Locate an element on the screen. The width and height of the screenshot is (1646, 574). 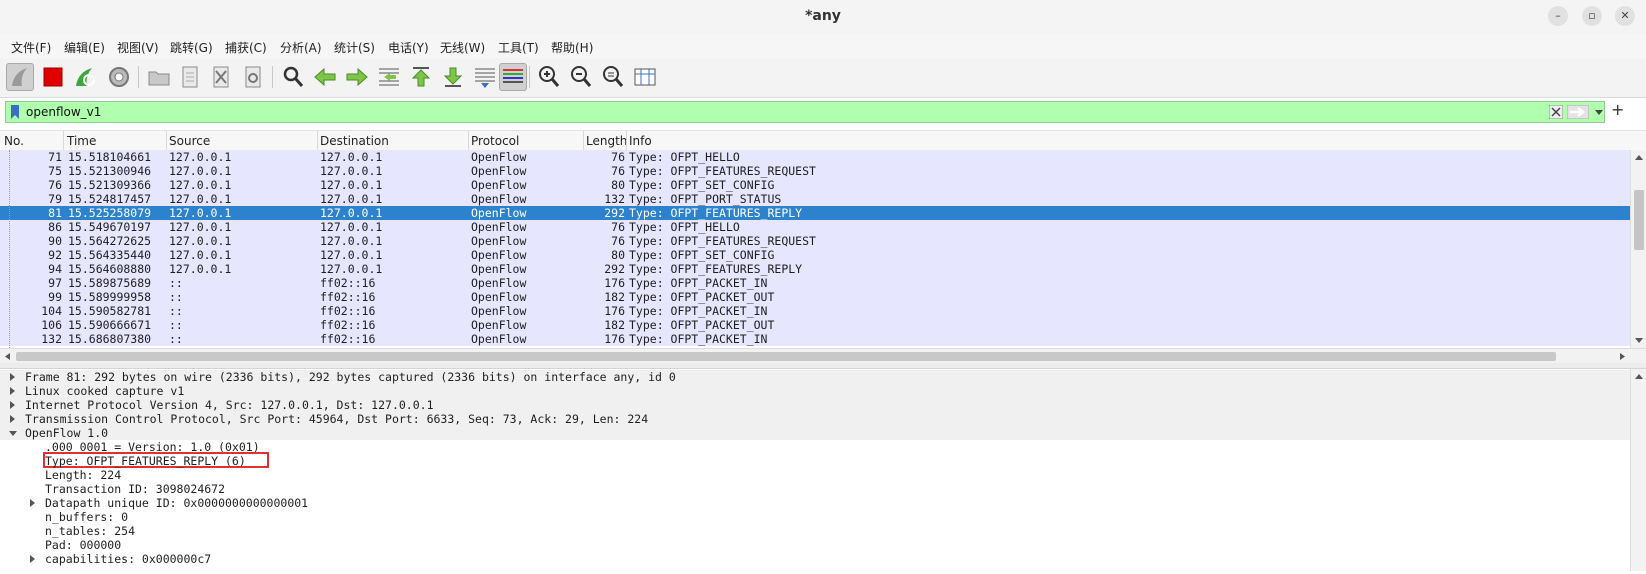
stop-icon is located at coordinates (53, 77).